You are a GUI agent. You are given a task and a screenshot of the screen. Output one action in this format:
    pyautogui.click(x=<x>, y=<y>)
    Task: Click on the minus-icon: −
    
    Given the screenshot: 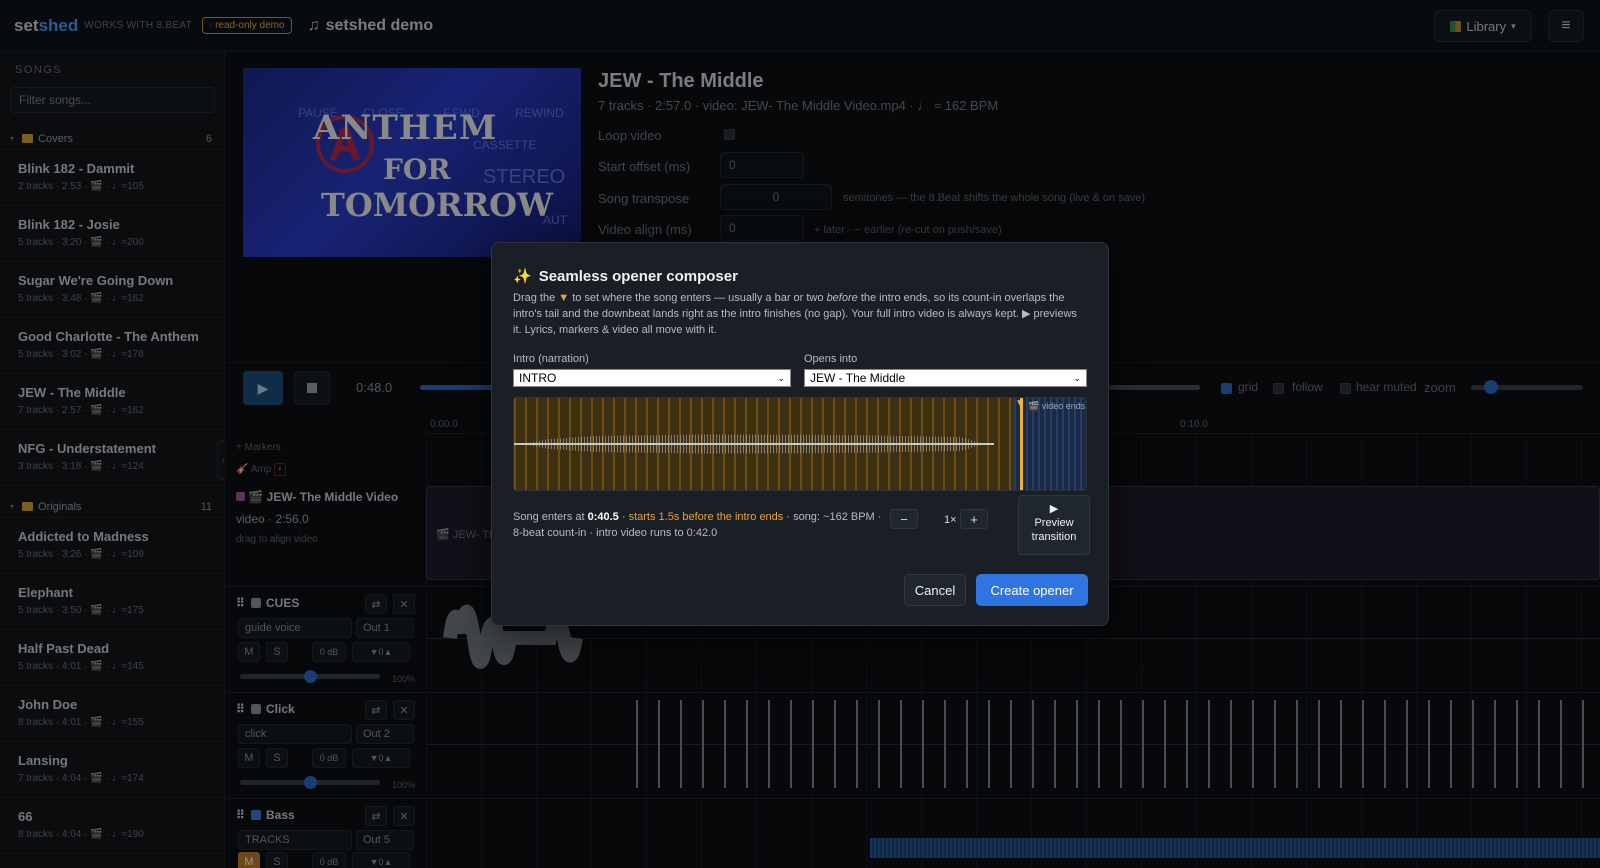 What is the action you would take?
    pyautogui.click(x=904, y=519)
    